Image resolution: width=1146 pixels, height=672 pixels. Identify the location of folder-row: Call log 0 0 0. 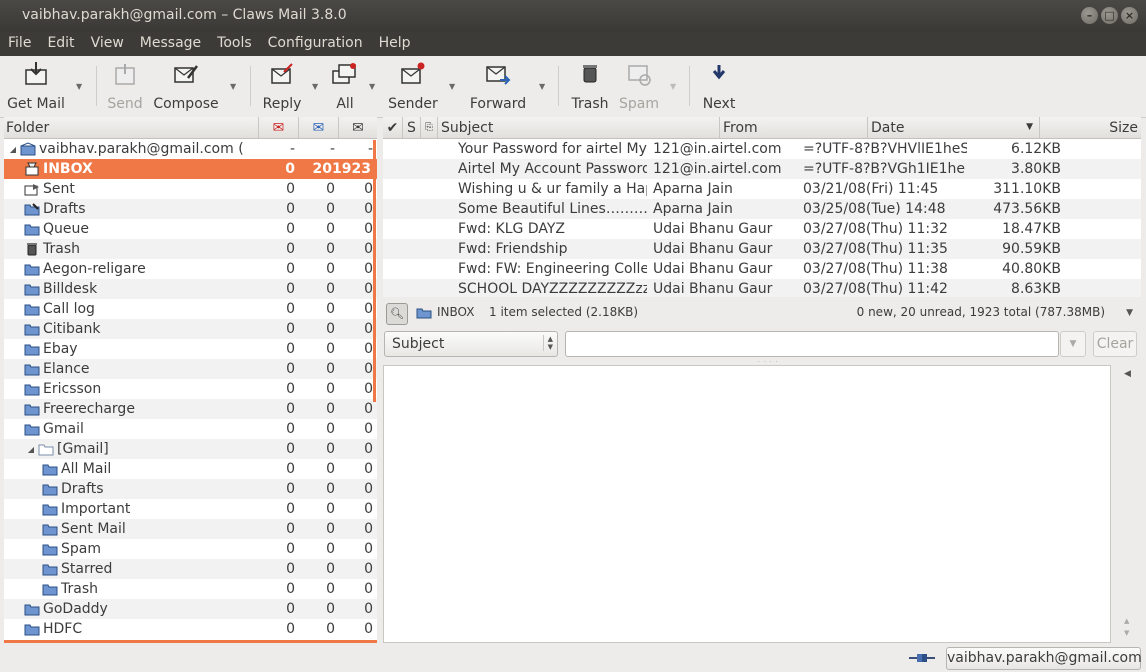
(190, 309).